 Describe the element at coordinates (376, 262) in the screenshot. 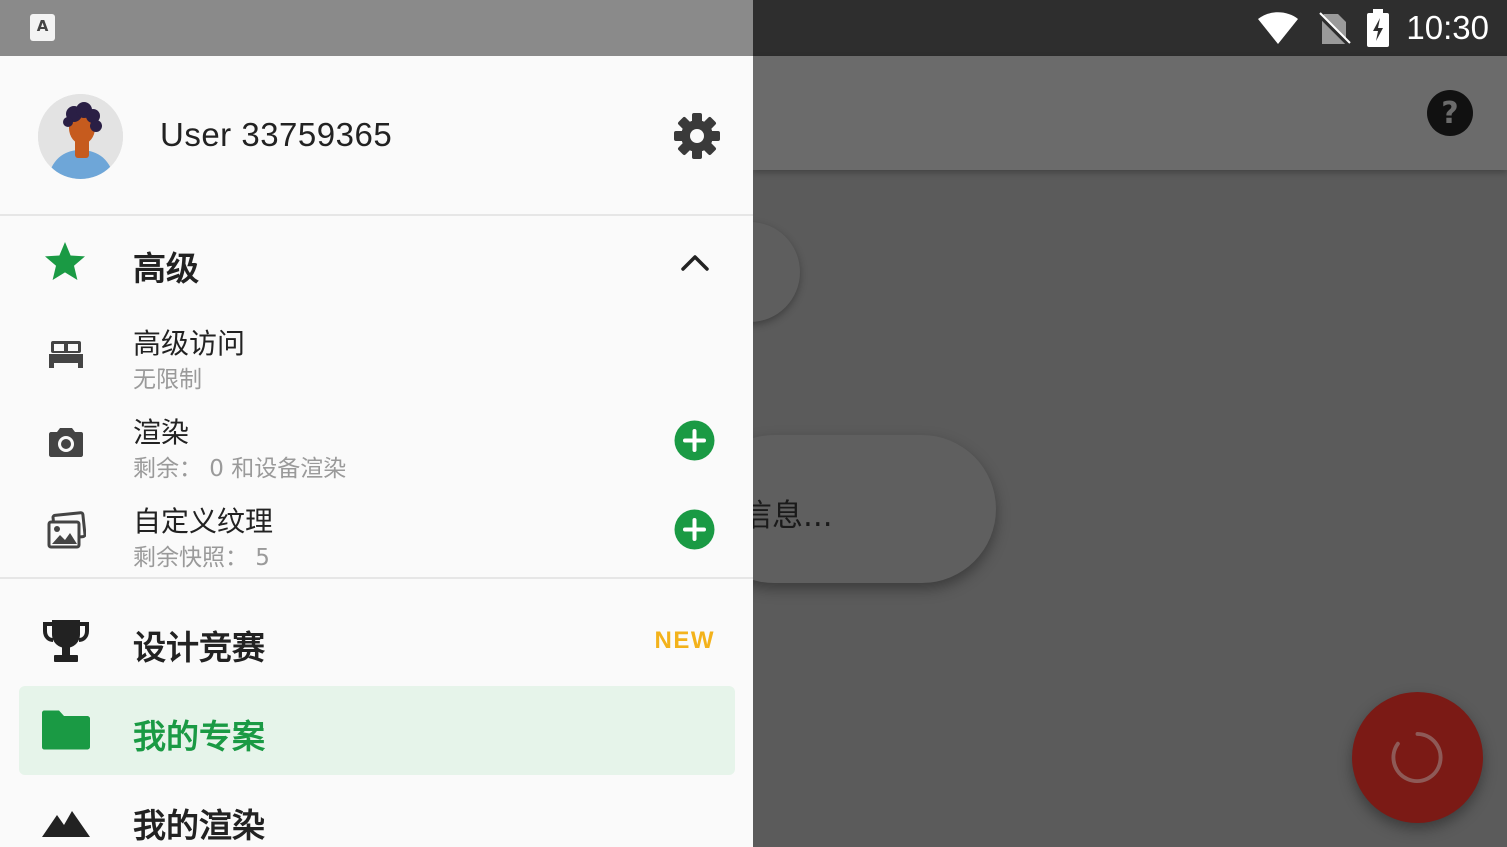

I see `premium-section-header: 高级` at that location.